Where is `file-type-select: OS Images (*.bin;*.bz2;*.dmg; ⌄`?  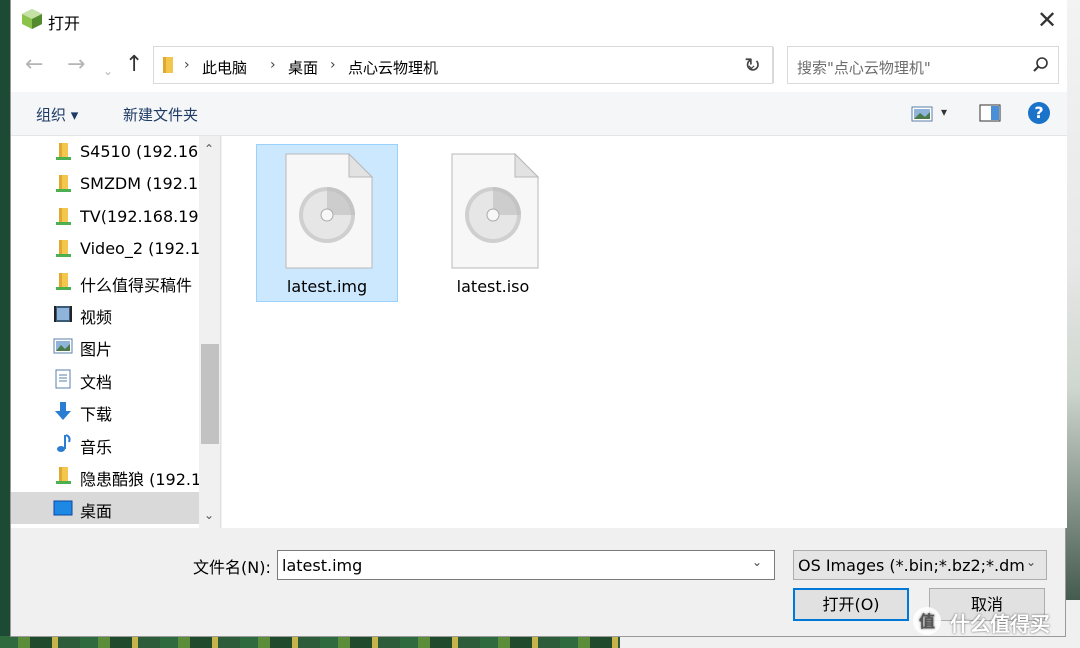 file-type-select: OS Images (*.bin;*.bz2;*.dmg; ⌄ is located at coordinates (920, 565).